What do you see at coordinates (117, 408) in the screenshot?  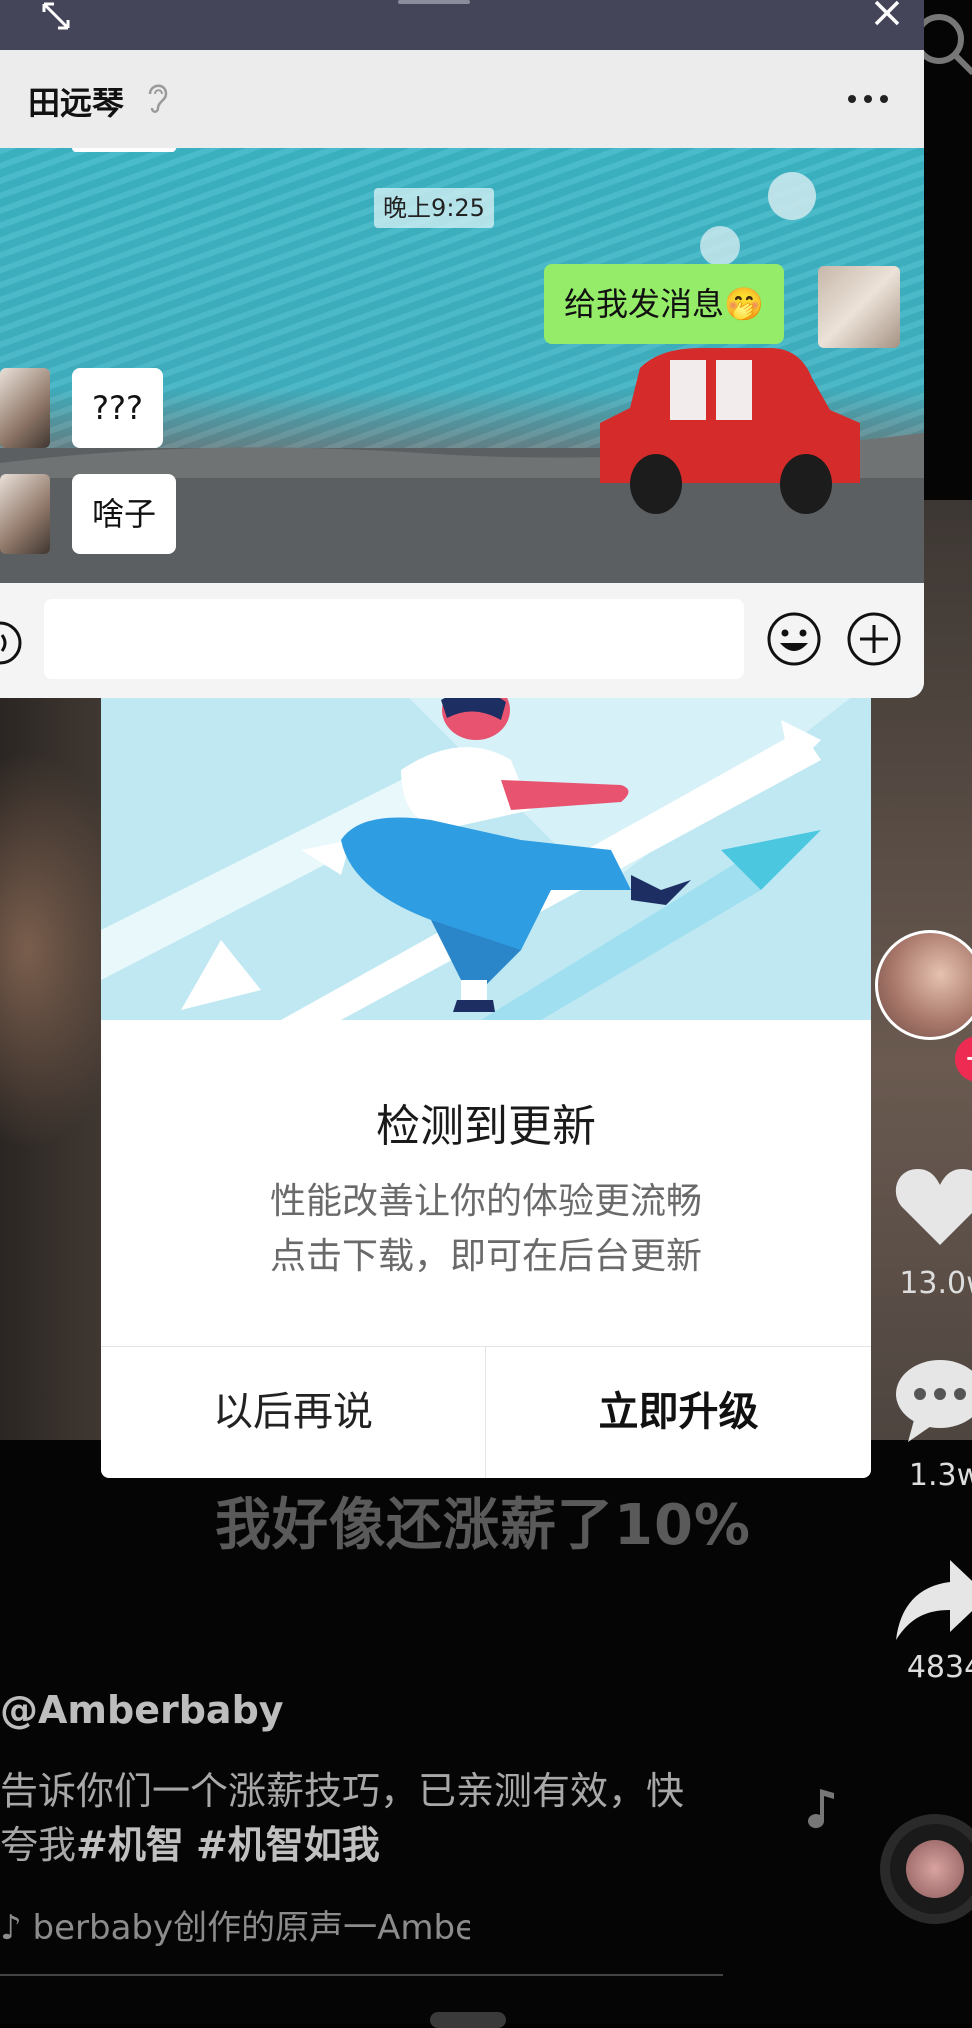 I see `incoming-message: ???` at bounding box center [117, 408].